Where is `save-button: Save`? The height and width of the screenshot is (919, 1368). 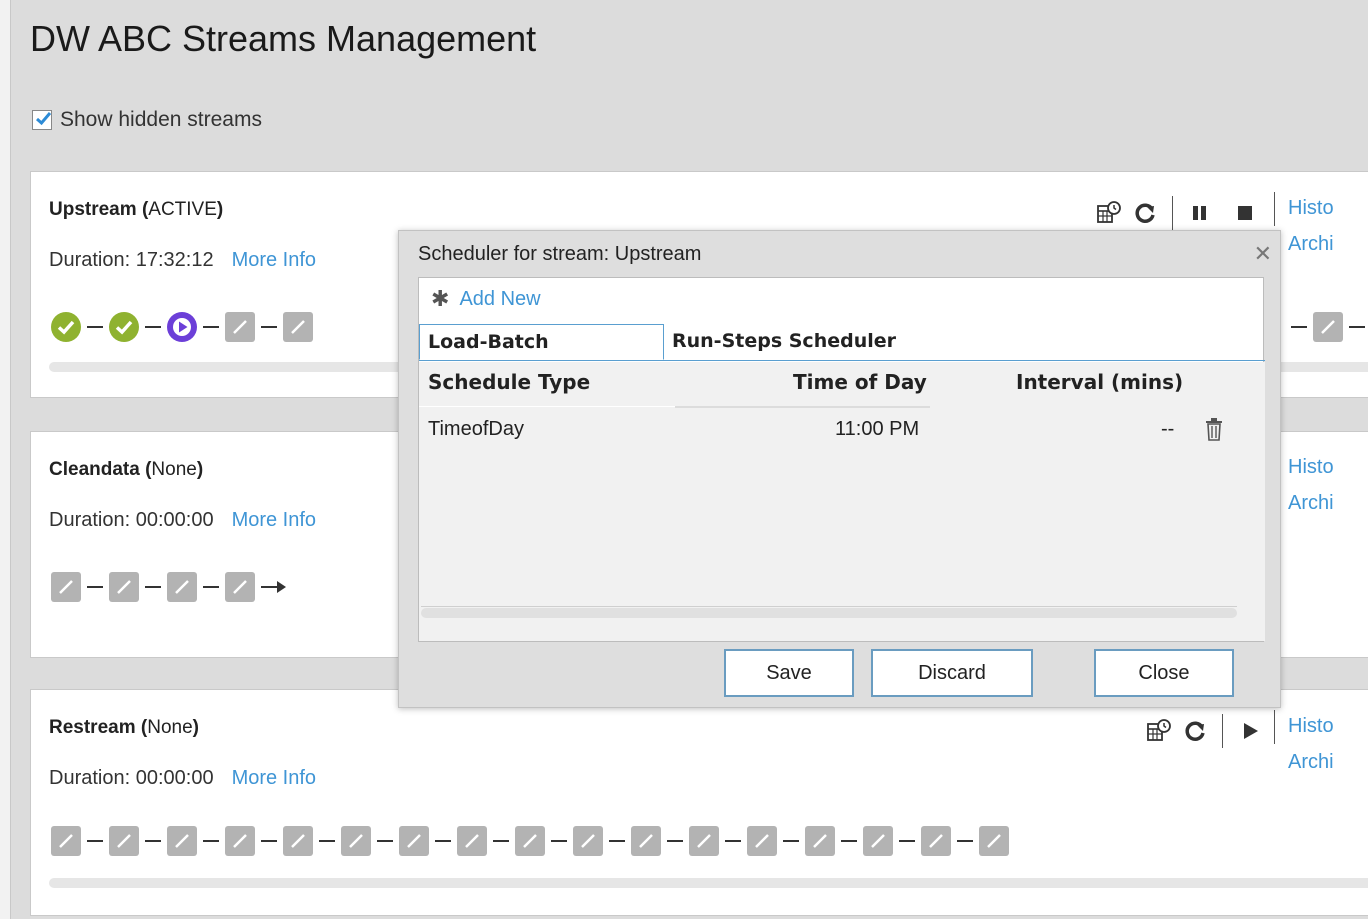 save-button: Save is located at coordinates (789, 673).